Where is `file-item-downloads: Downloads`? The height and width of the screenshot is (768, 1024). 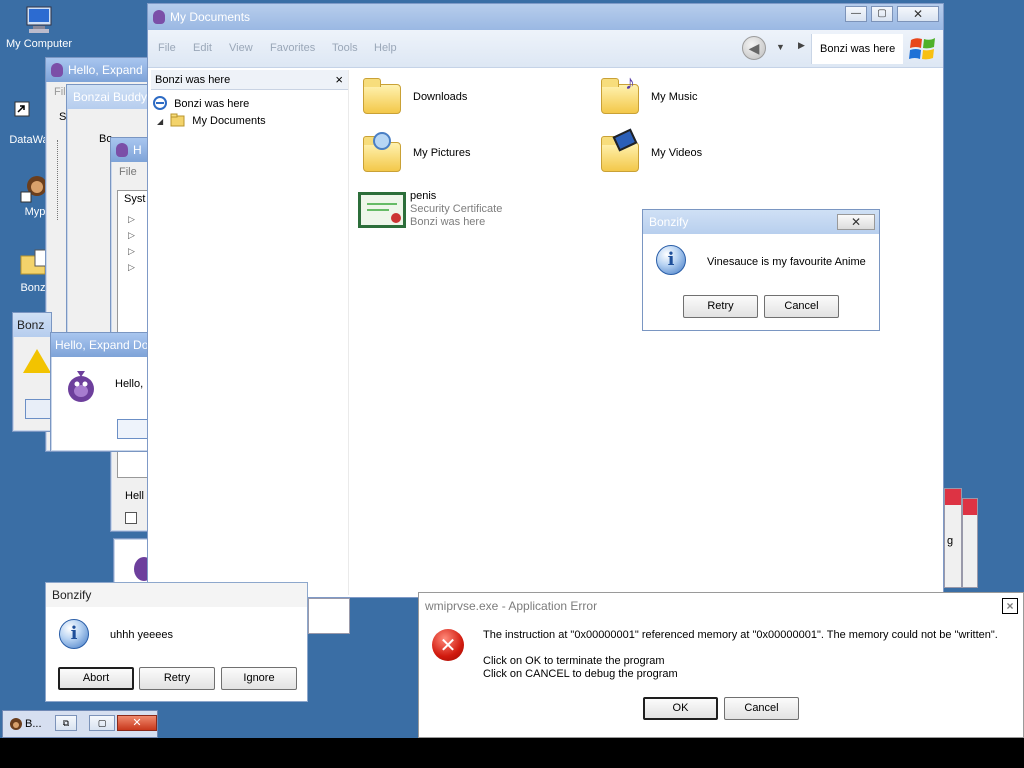
file-item-downloads: Downloads is located at coordinates (461, 98).